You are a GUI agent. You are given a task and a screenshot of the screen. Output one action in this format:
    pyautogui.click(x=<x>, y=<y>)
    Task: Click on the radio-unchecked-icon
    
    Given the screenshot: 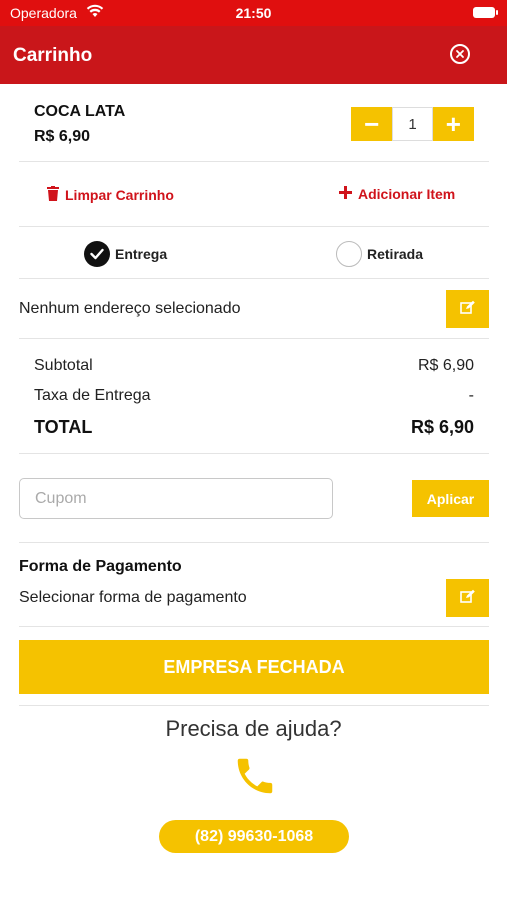 What is the action you would take?
    pyautogui.click(x=349, y=254)
    